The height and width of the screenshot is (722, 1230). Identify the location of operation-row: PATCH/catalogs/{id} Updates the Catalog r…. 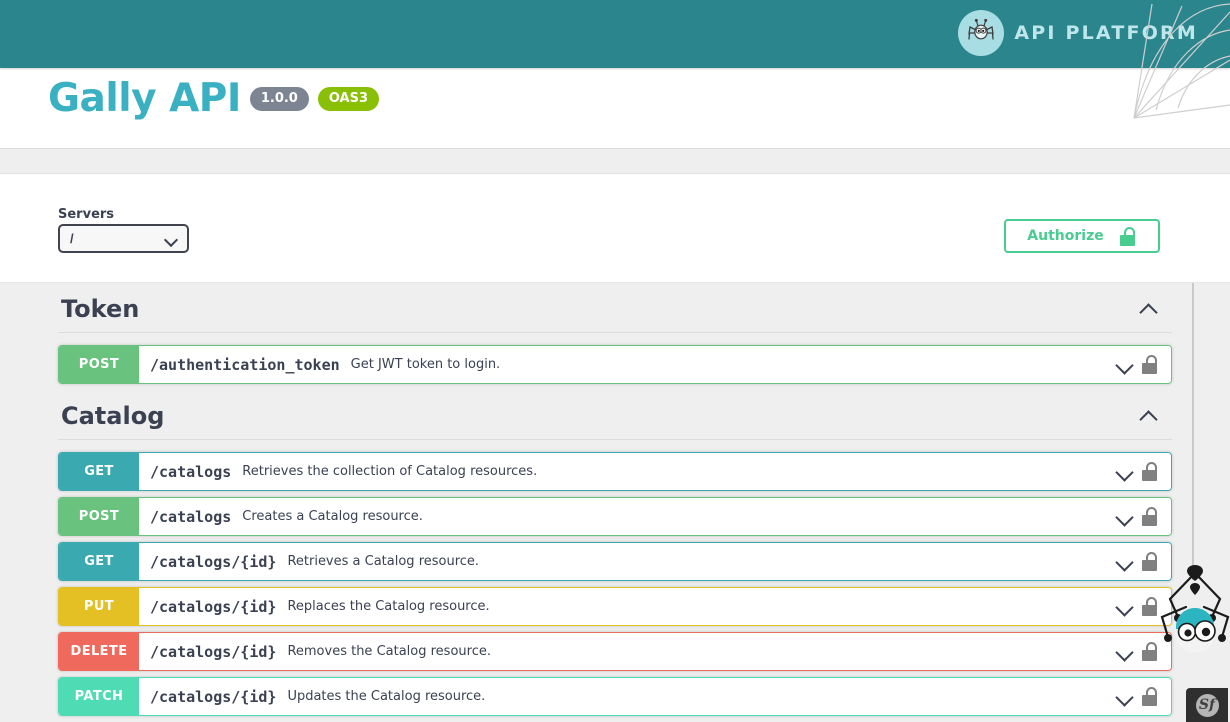
(615, 696).